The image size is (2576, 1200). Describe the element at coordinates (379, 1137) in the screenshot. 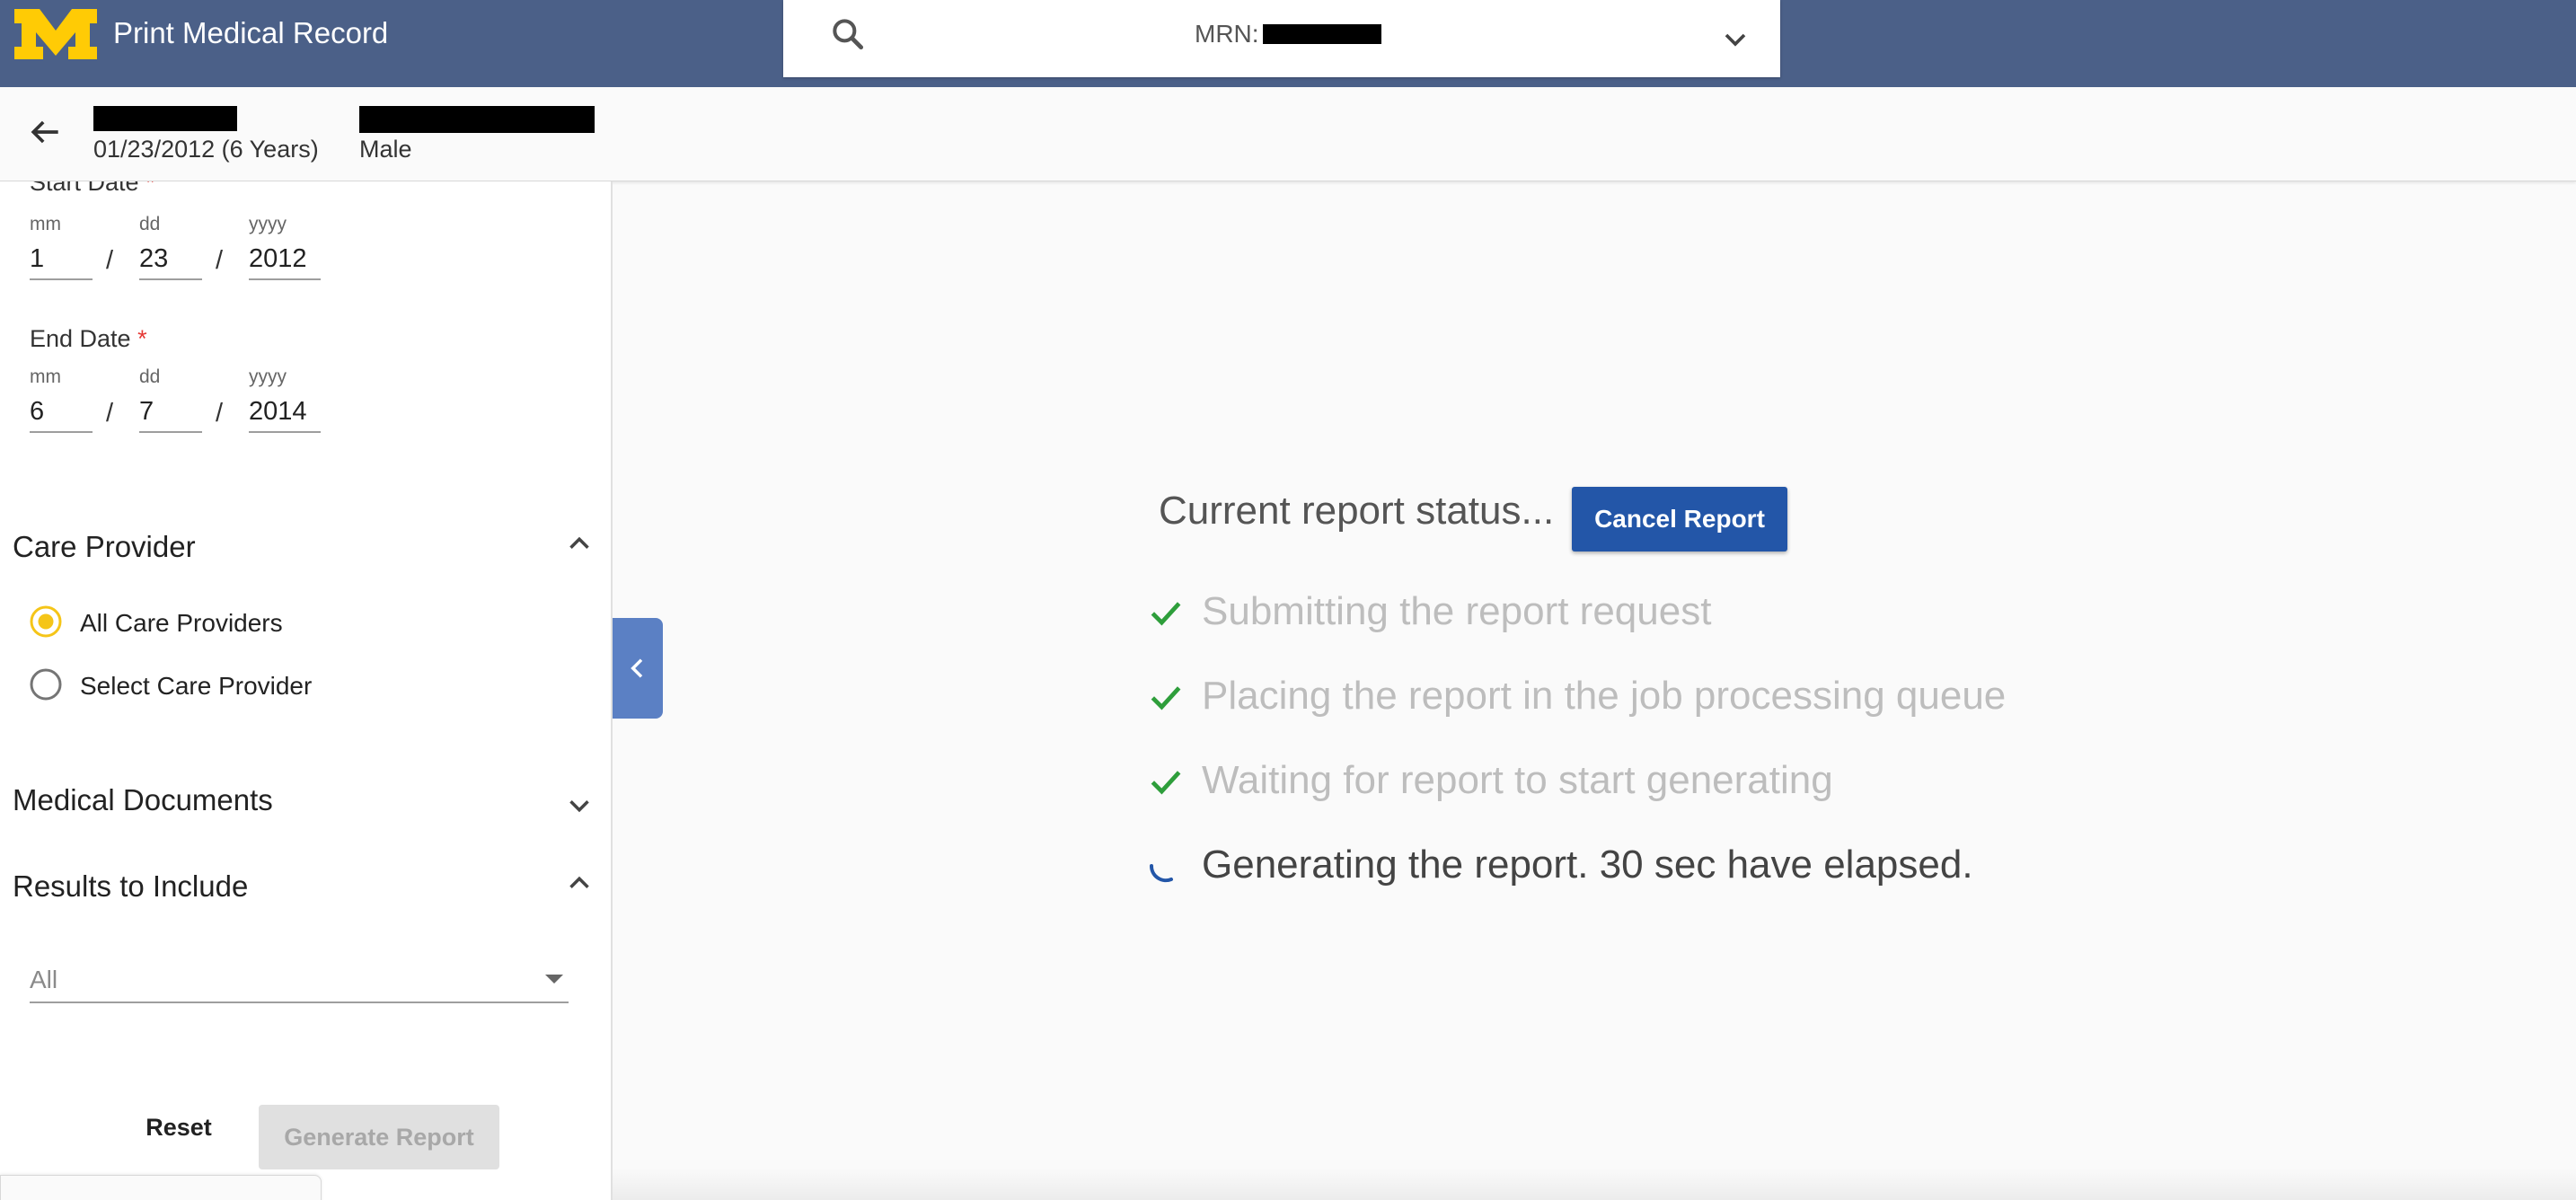

I see `generate-report-button: Generate Report` at that location.